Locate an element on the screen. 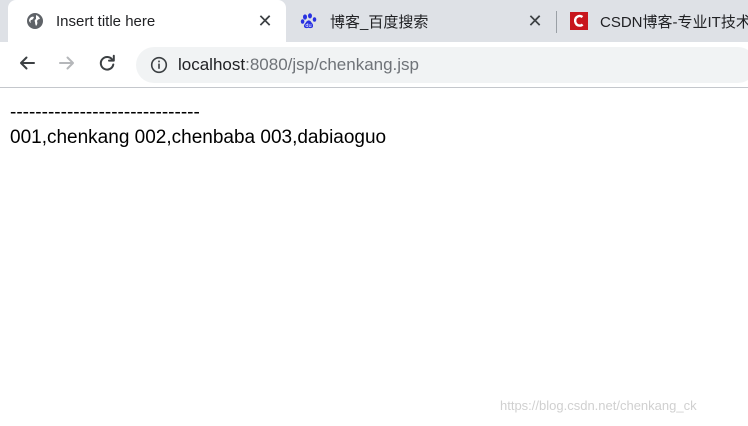  baidu-paw-icon: du is located at coordinates (309, 21).